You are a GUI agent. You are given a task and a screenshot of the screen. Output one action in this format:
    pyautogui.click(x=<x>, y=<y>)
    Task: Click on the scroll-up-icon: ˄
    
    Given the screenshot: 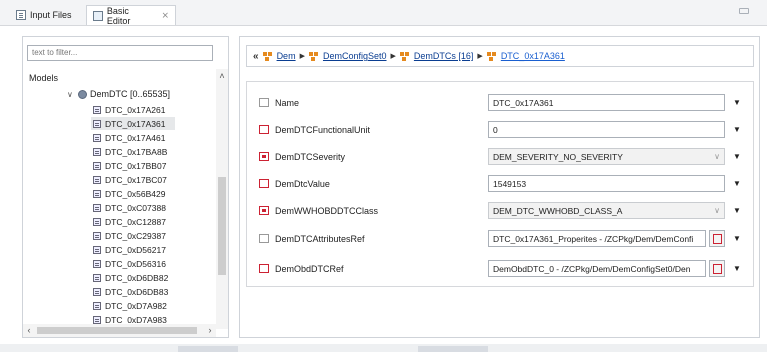 What is the action you would take?
    pyautogui.click(x=222, y=76)
    